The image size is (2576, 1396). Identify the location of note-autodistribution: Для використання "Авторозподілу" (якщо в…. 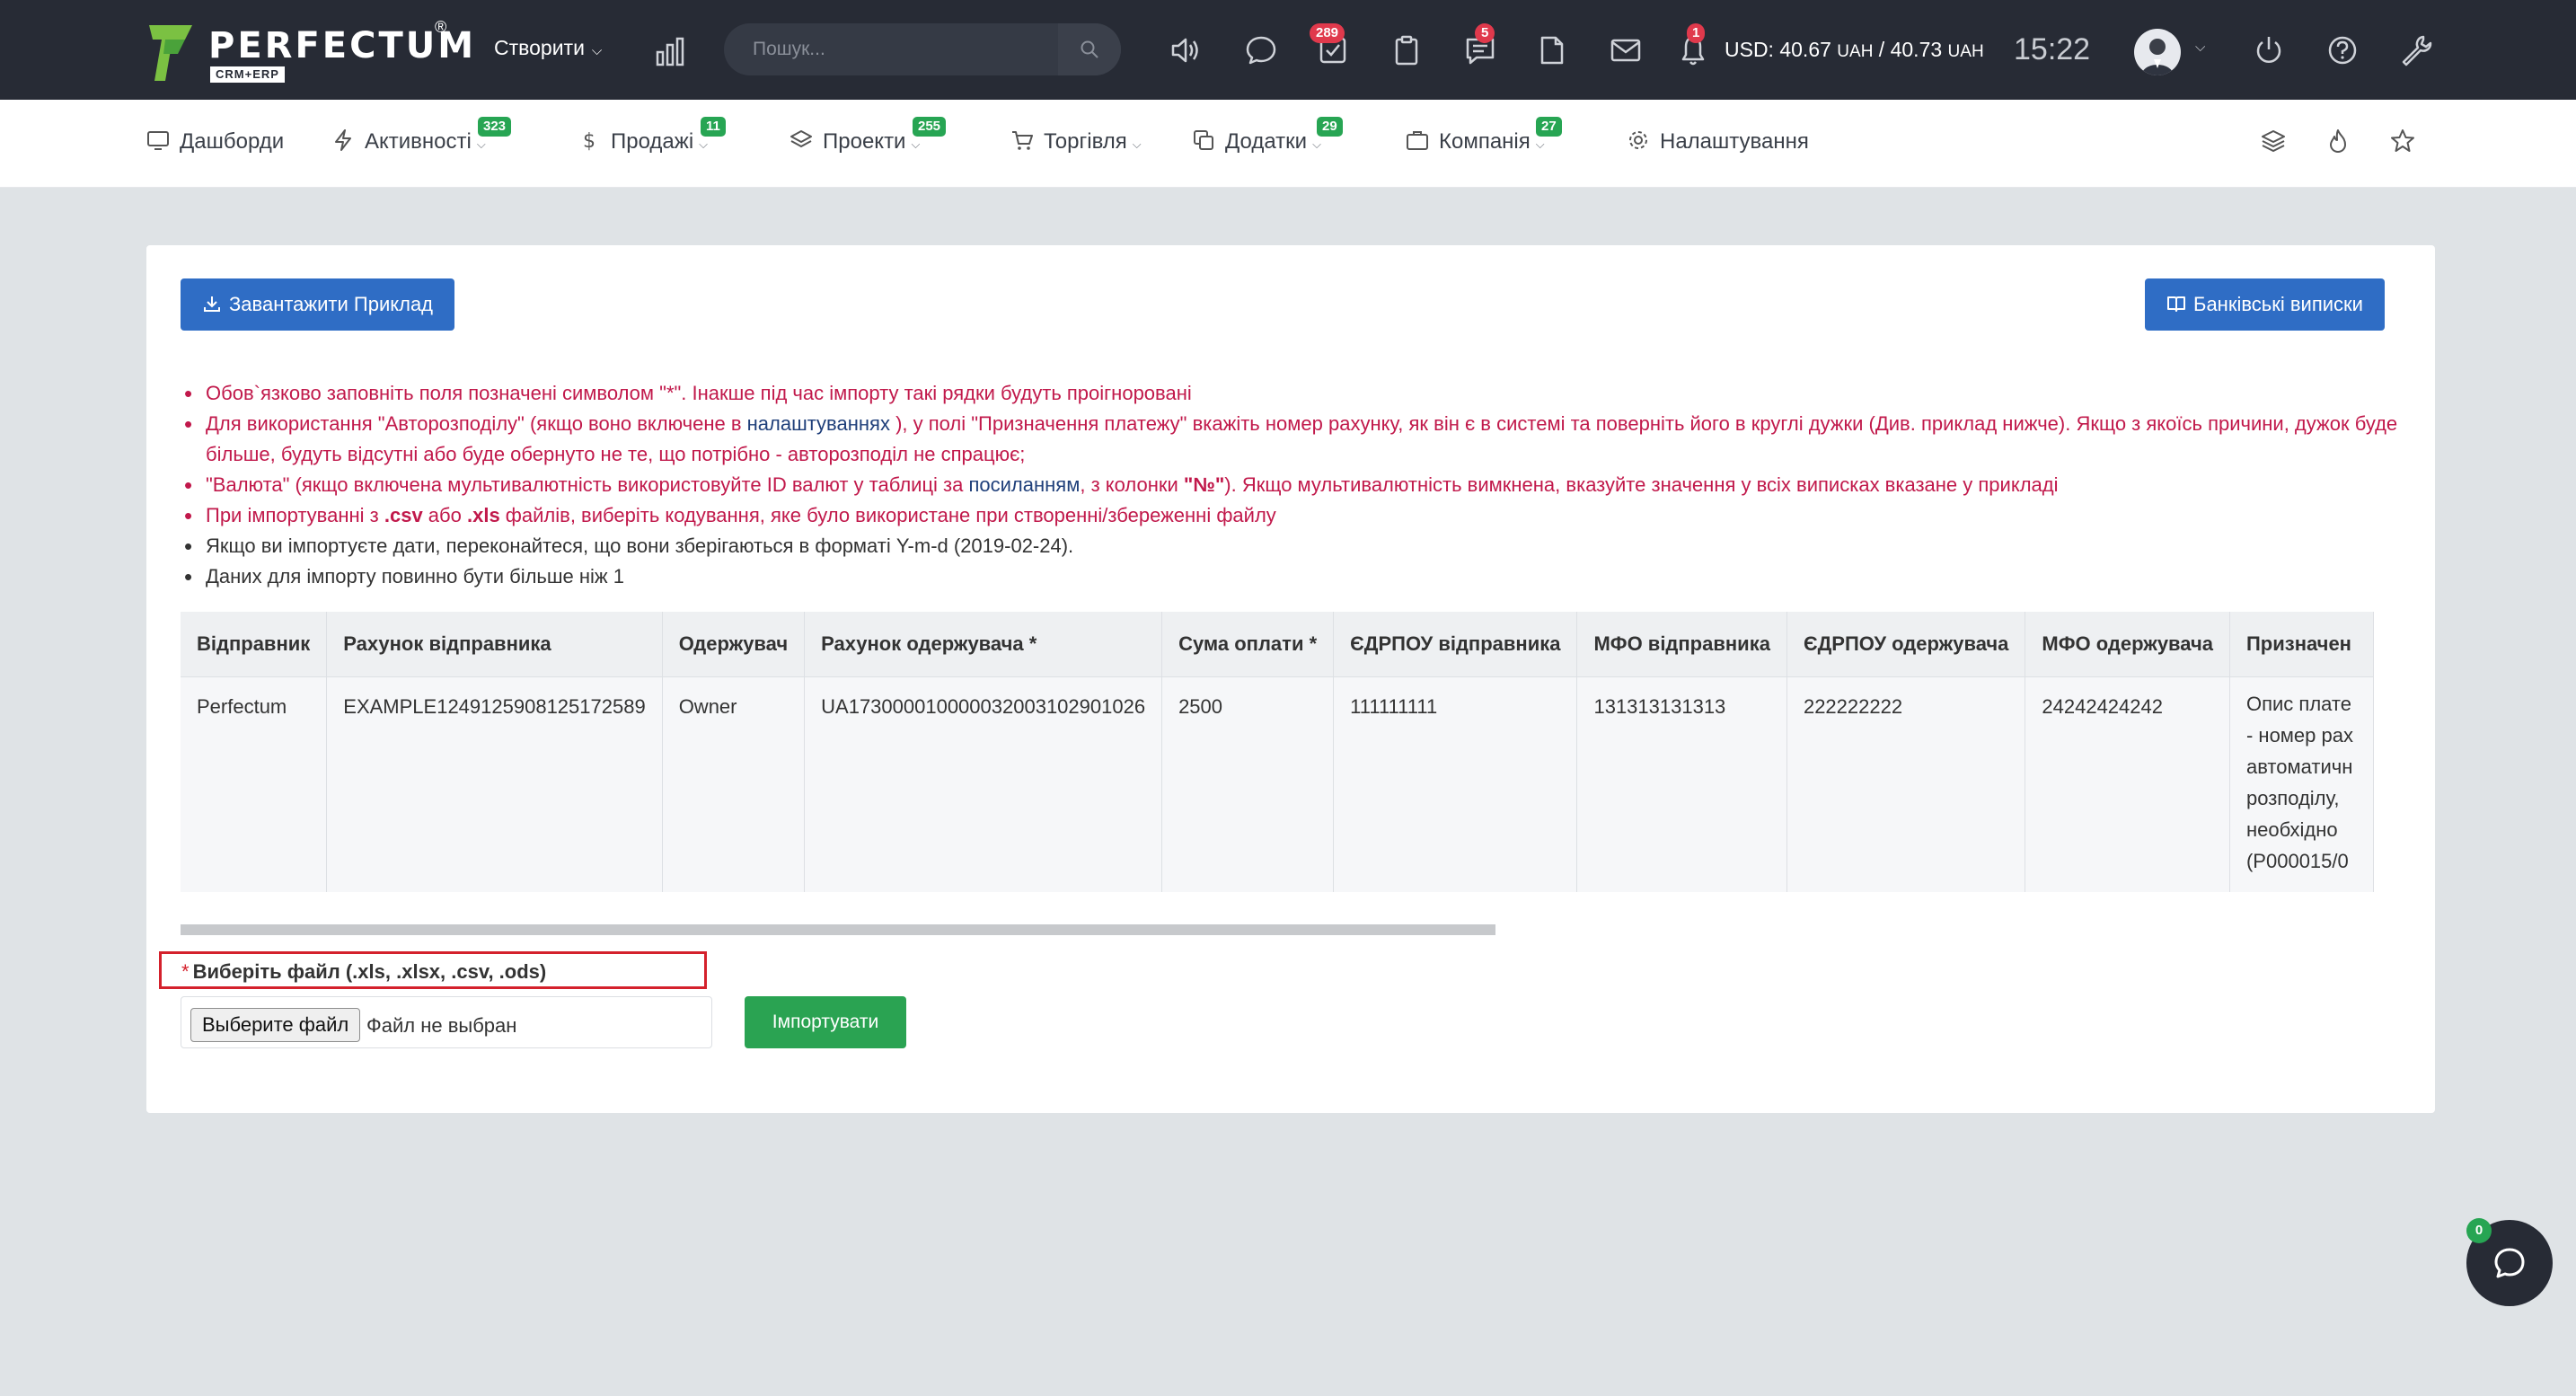
(1293, 440).